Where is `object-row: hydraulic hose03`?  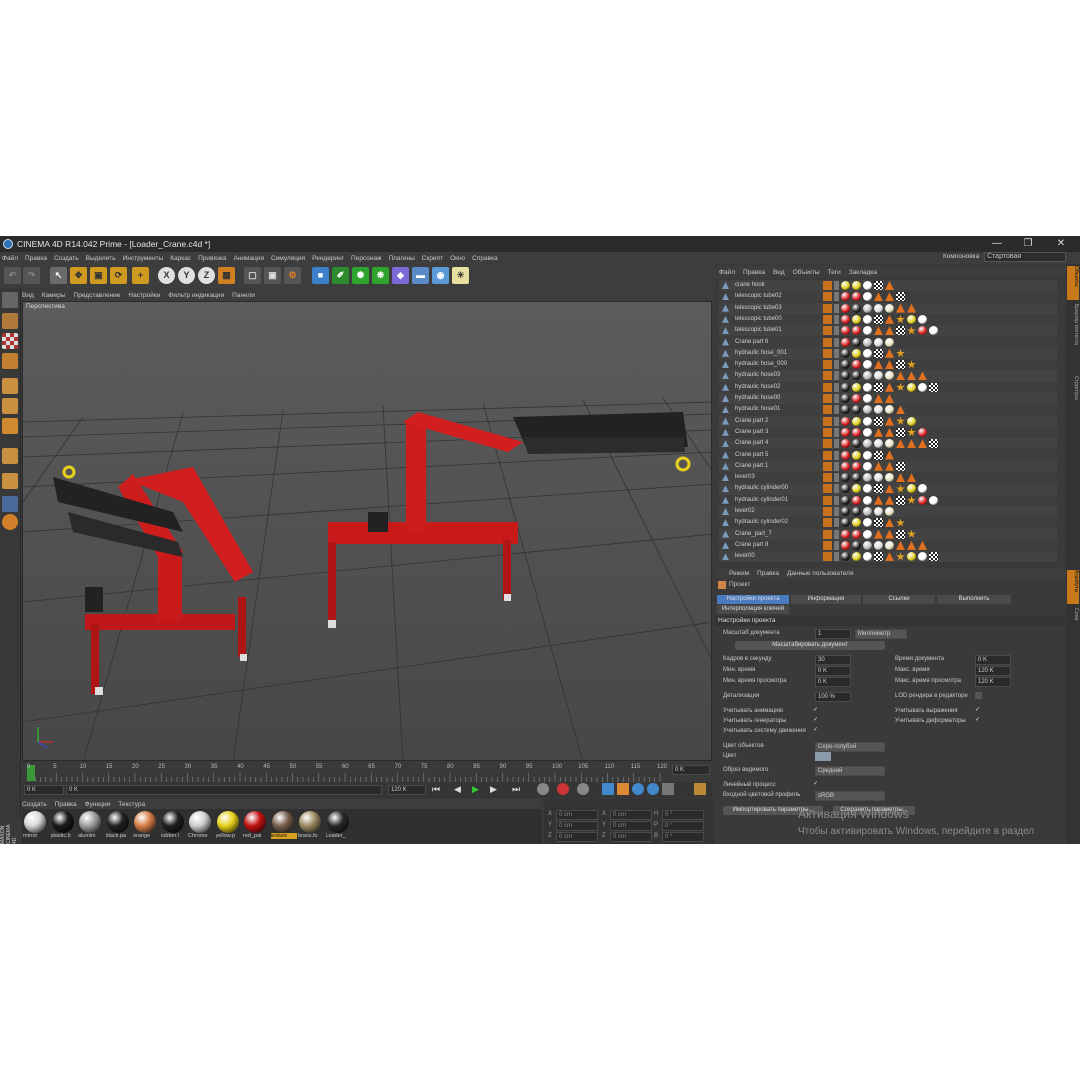 object-row: hydraulic hose03 is located at coordinates (888, 376).